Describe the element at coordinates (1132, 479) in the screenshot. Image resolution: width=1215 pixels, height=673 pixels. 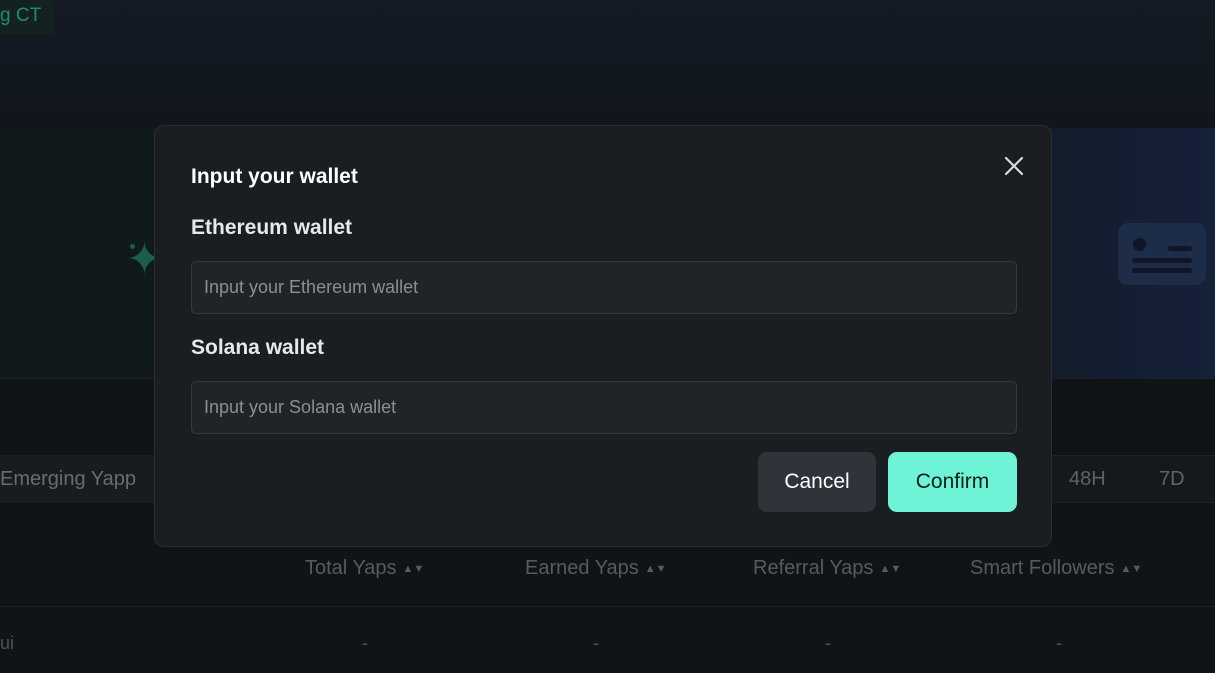
I see `timeframe-selector: 48H 7D` at that location.